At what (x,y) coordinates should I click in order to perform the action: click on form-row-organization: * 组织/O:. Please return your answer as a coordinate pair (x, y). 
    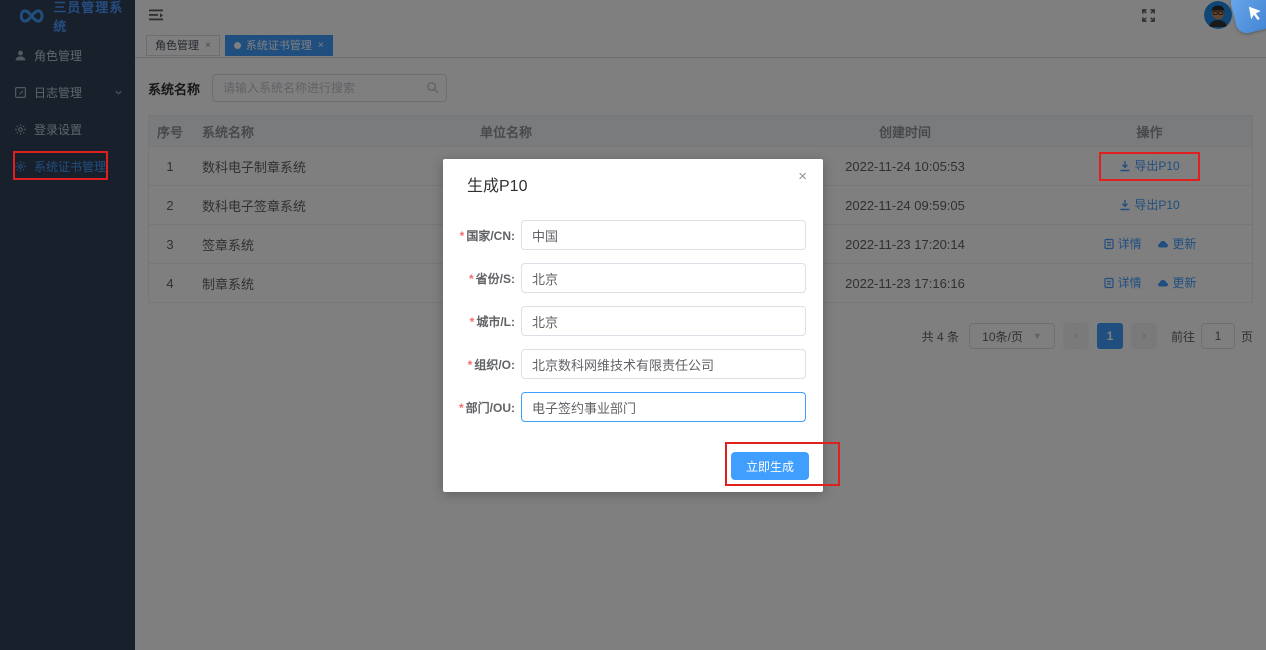
    Looking at the image, I should click on (633, 364).